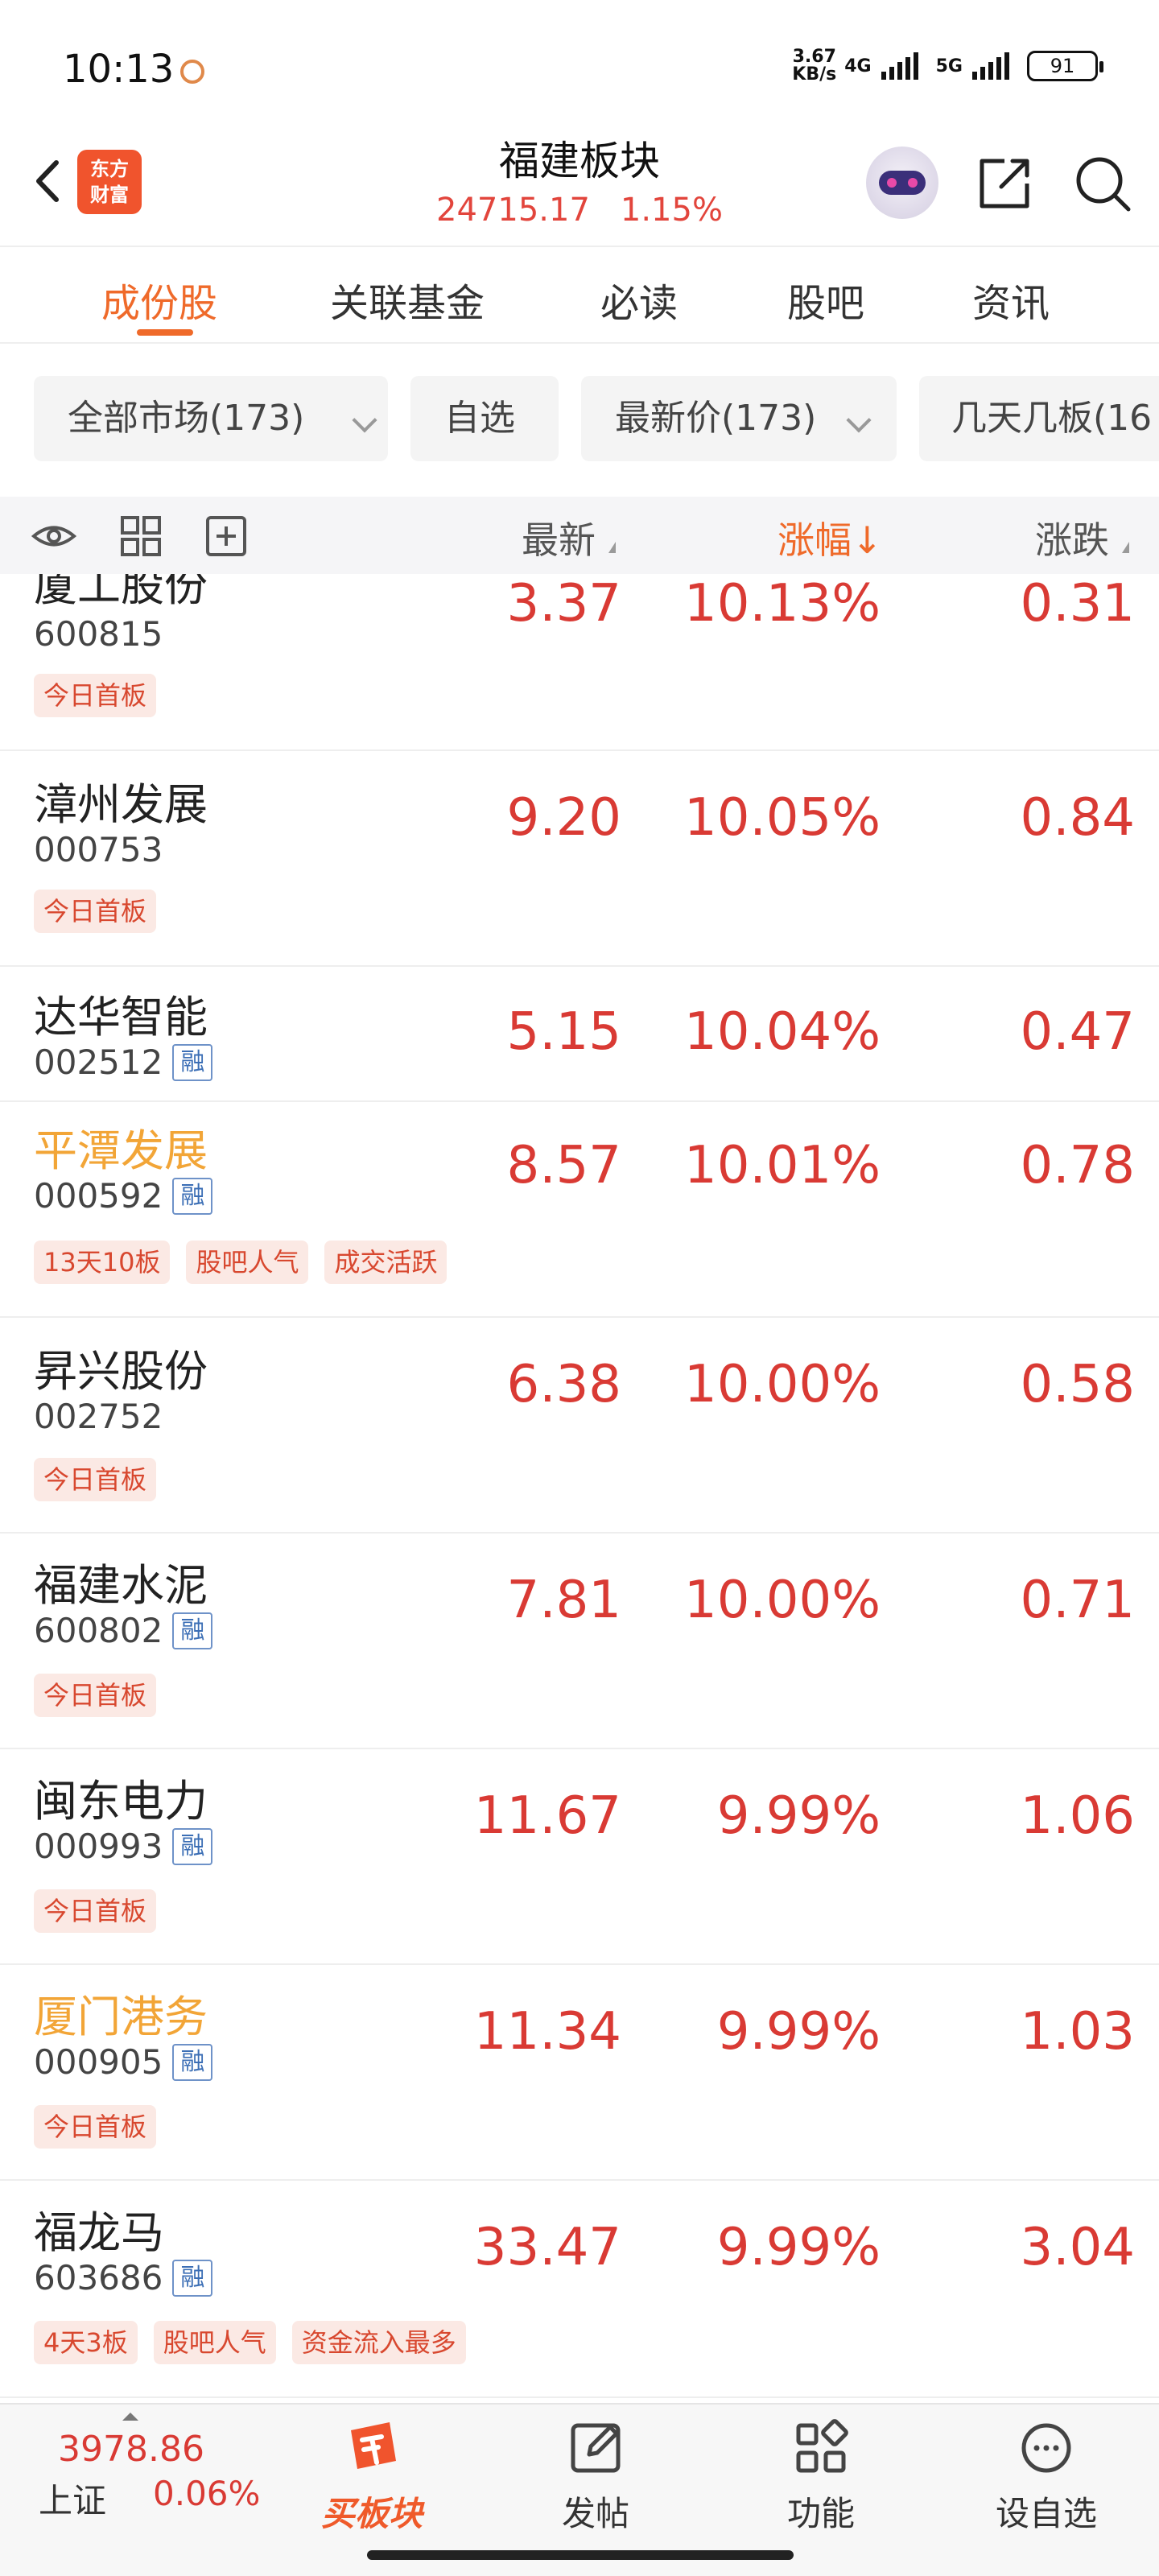 The image size is (1159, 2576). What do you see at coordinates (121, 804) in the screenshot?
I see `stock-name: 漳州发展` at bounding box center [121, 804].